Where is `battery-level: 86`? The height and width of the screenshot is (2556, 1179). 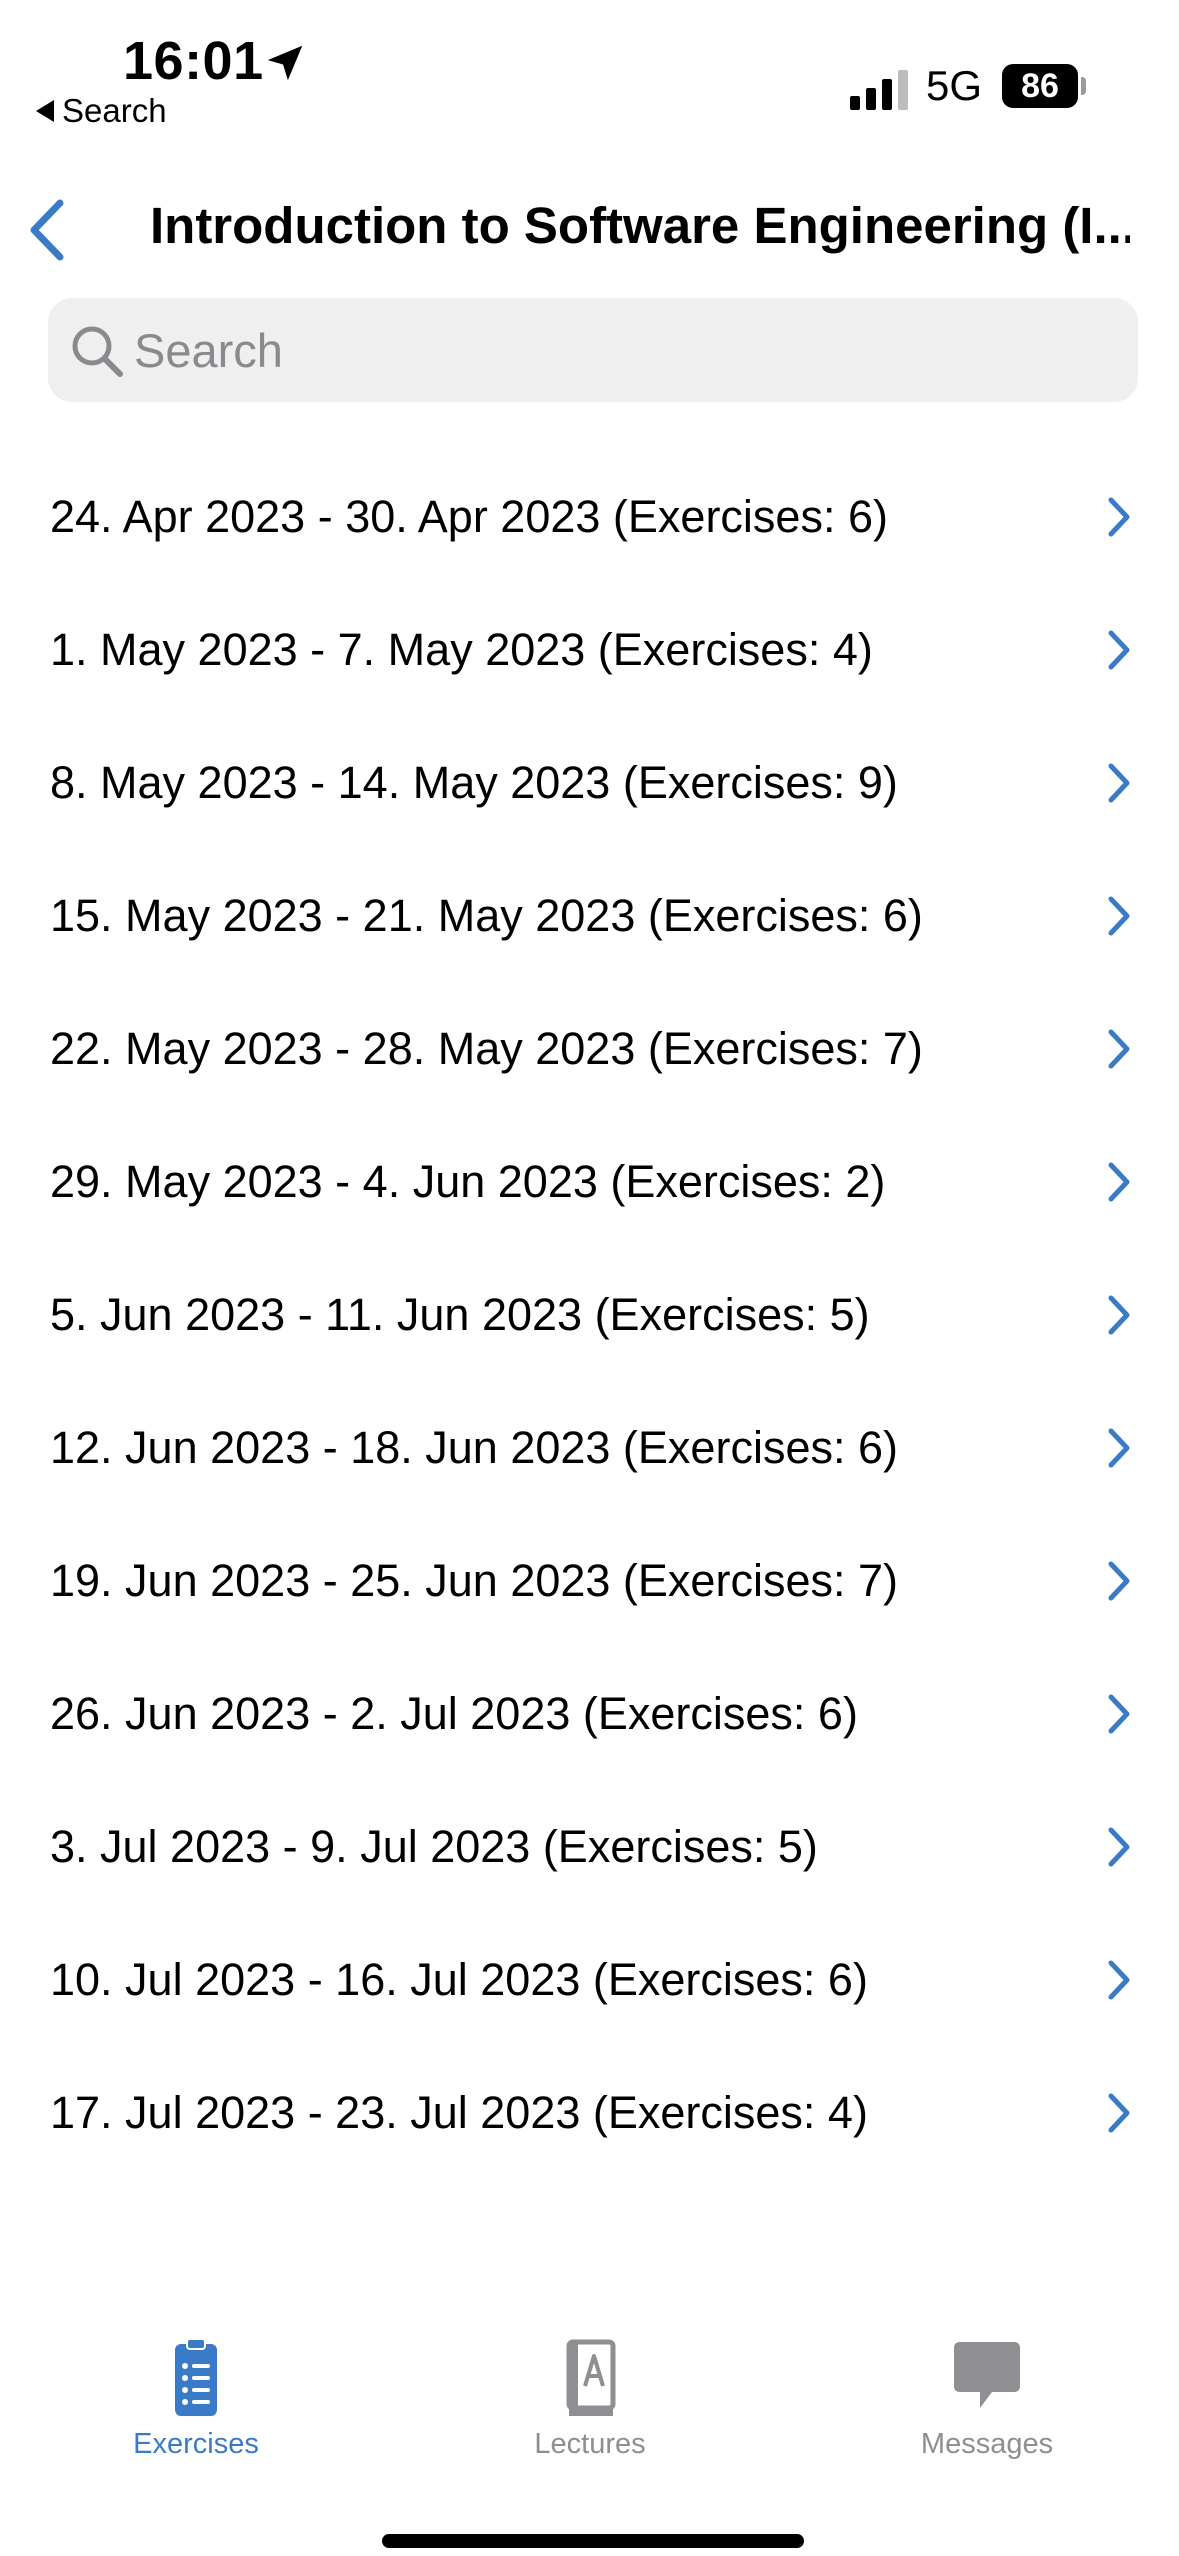
battery-level: 86 is located at coordinates (1040, 86).